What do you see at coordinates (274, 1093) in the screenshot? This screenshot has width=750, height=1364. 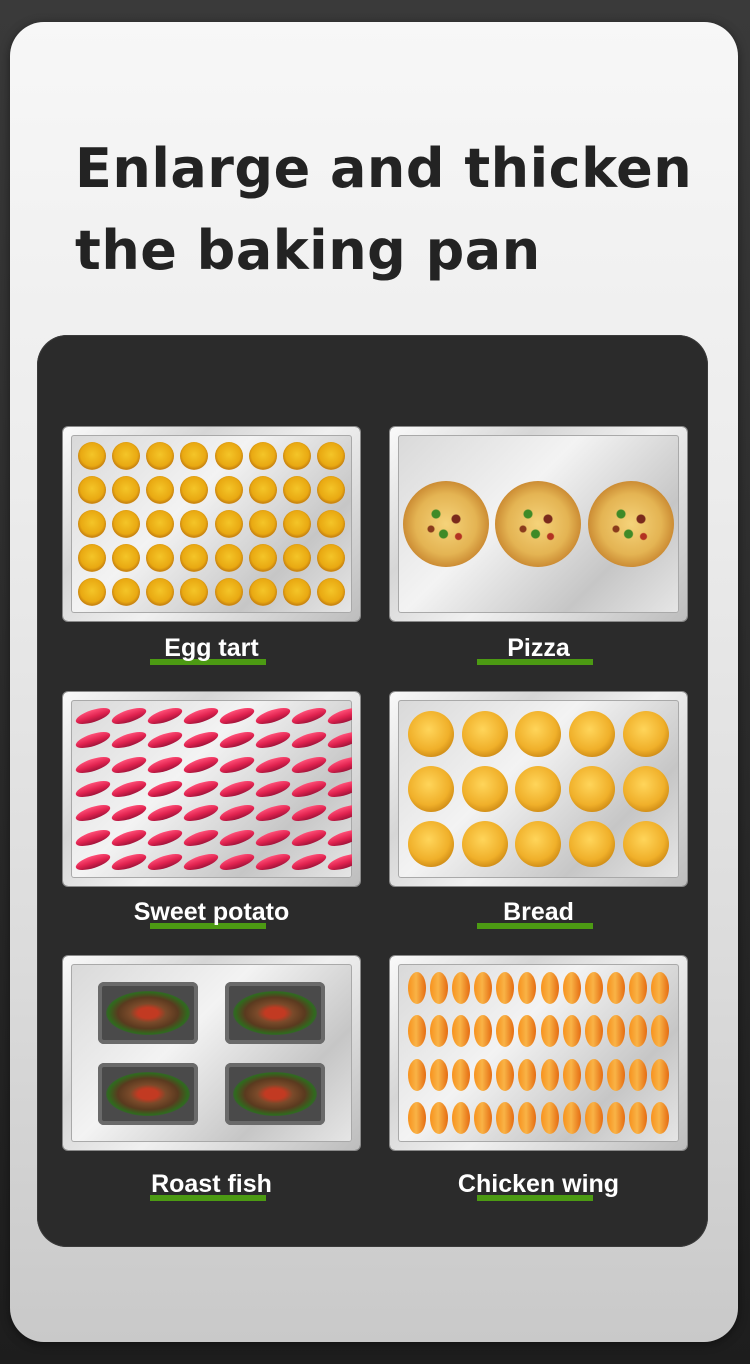 I see `roast-fish-item` at bounding box center [274, 1093].